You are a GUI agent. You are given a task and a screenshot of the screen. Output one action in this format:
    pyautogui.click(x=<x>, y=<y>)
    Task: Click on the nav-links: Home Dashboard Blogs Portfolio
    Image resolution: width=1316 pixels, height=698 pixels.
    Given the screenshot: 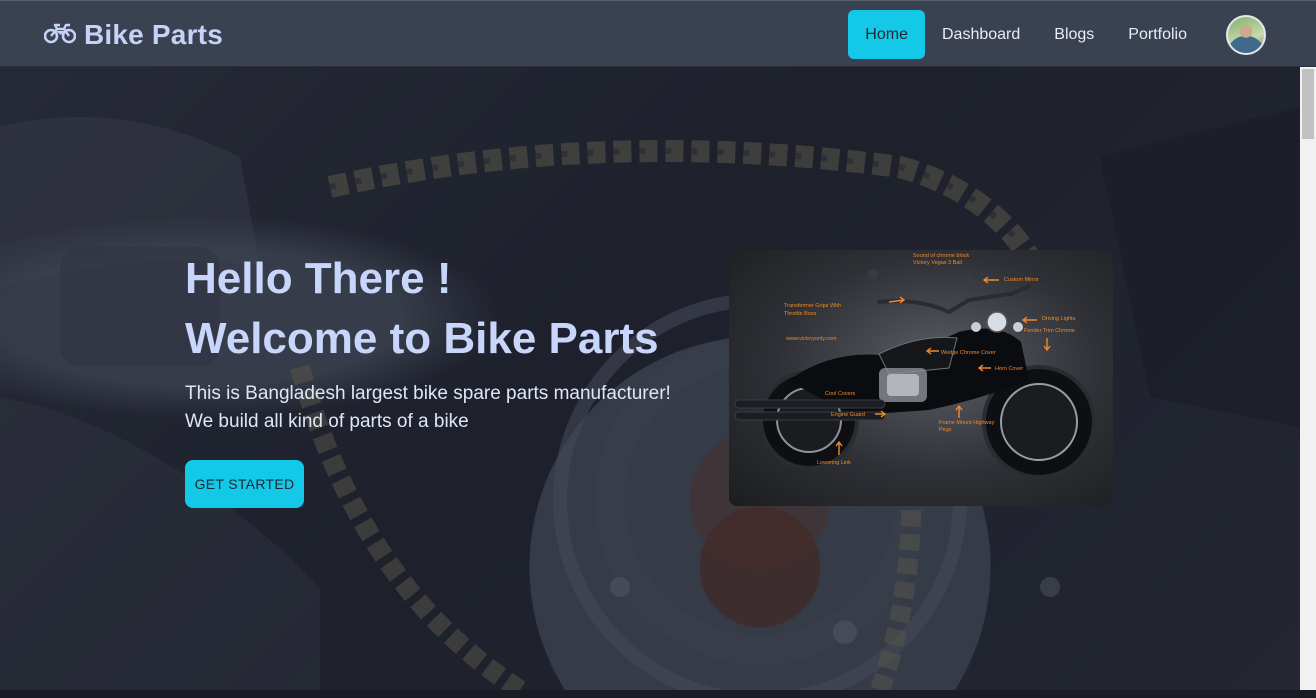 What is the action you would take?
    pyautogui.click(x=1057, y=34)
    